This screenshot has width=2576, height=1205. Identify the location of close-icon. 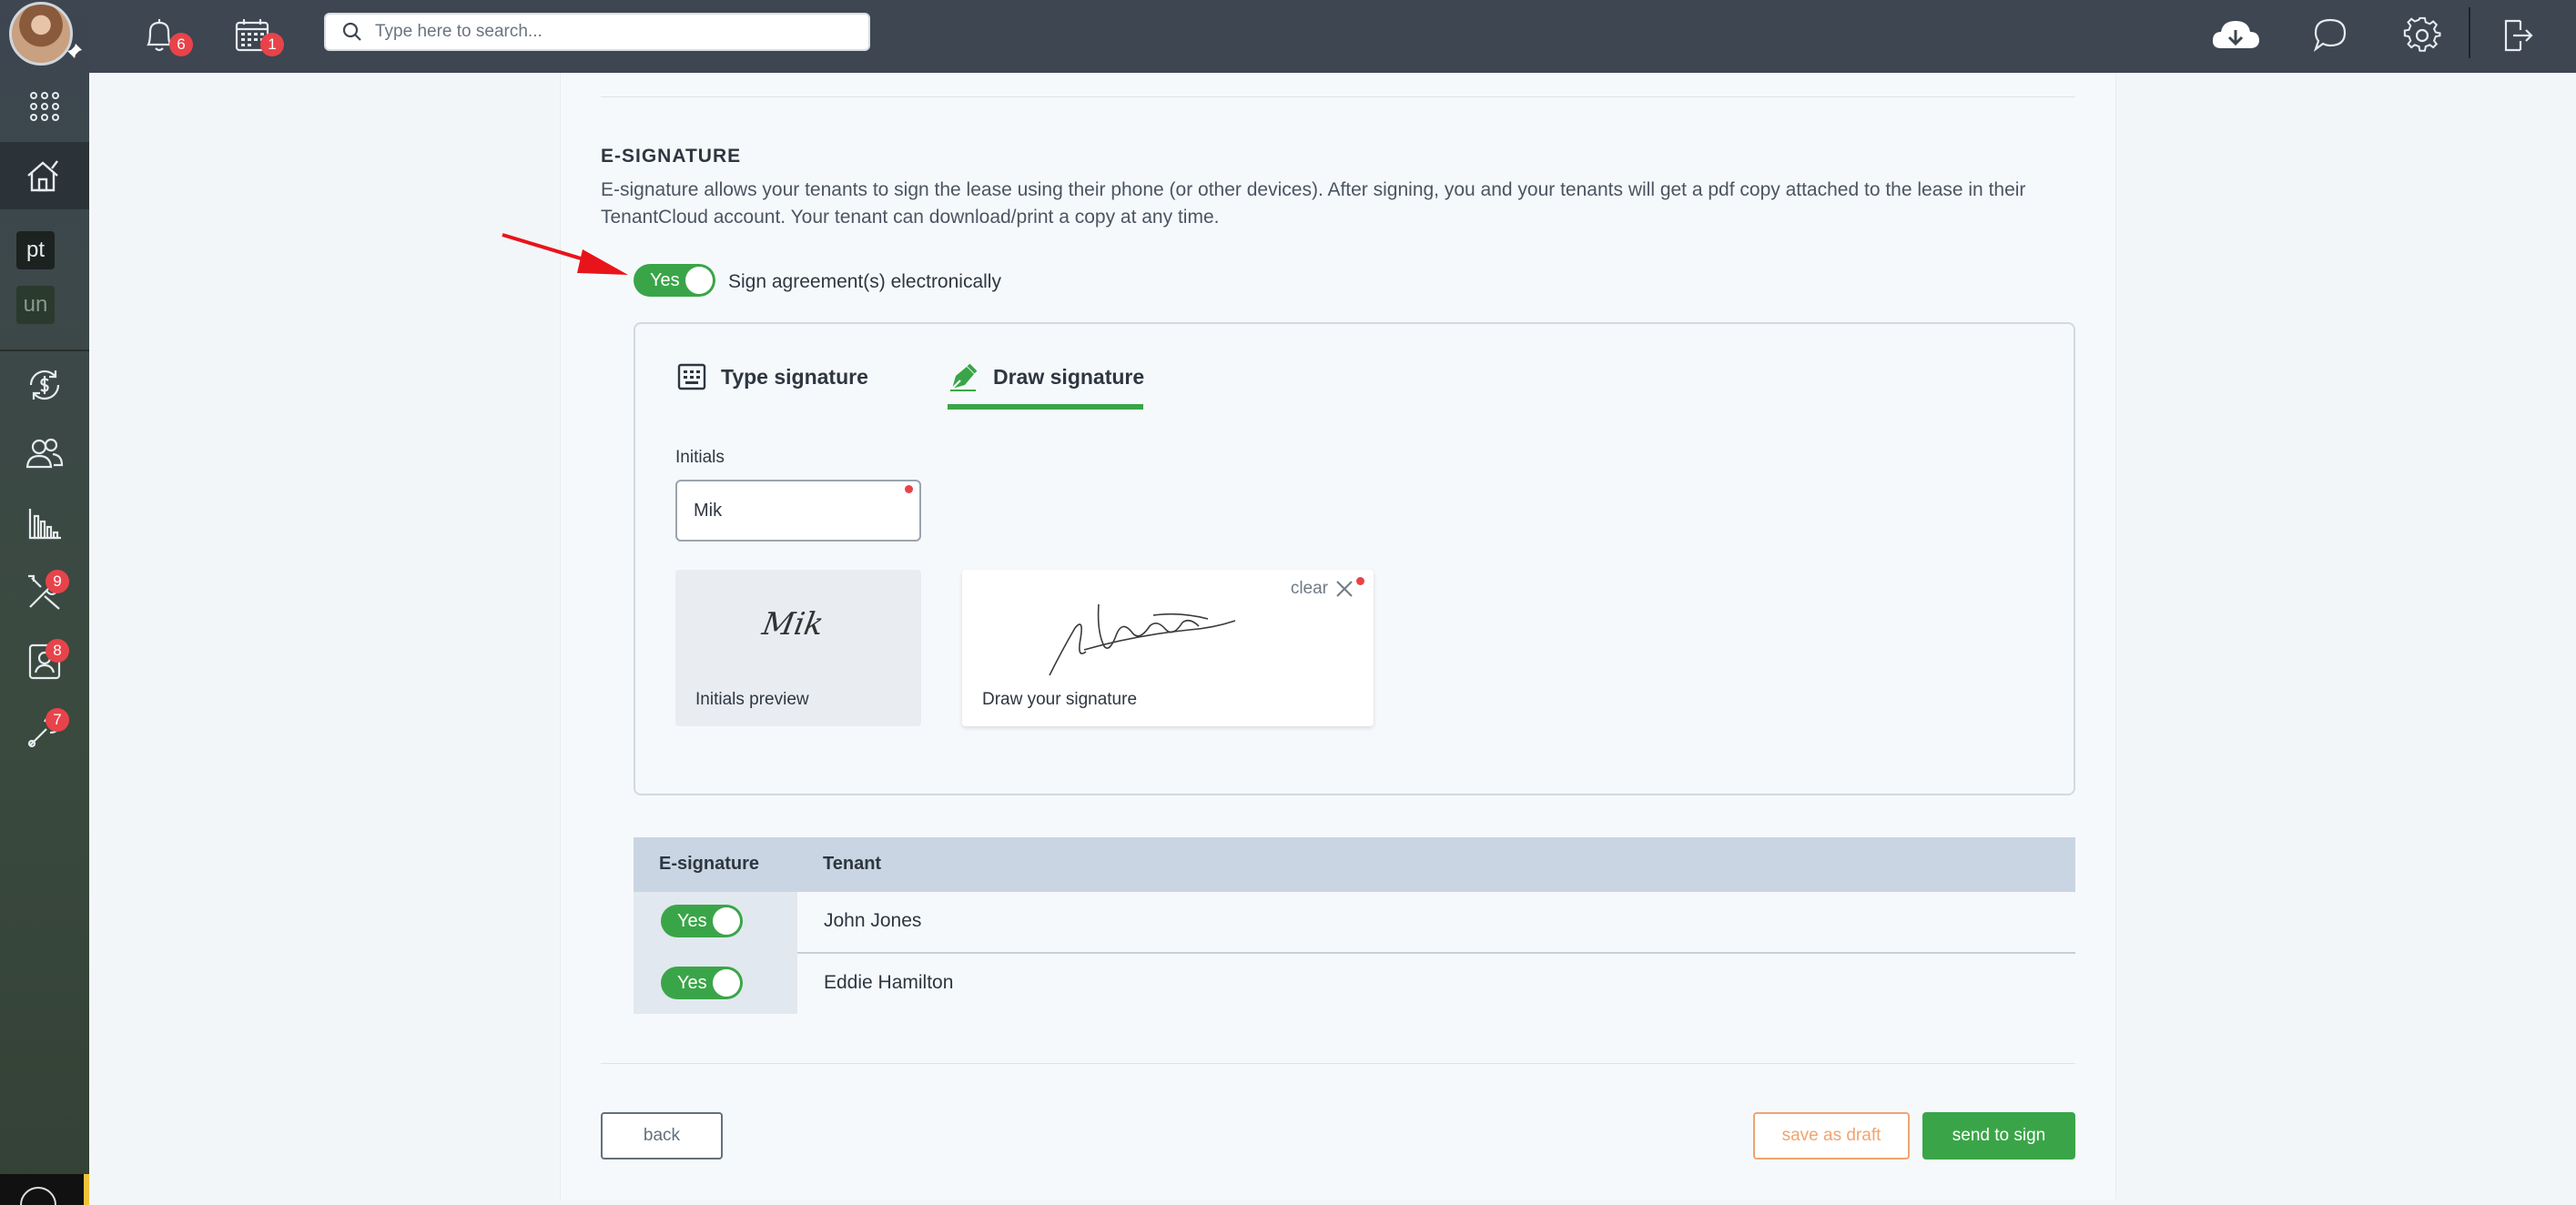
(1344, 589).